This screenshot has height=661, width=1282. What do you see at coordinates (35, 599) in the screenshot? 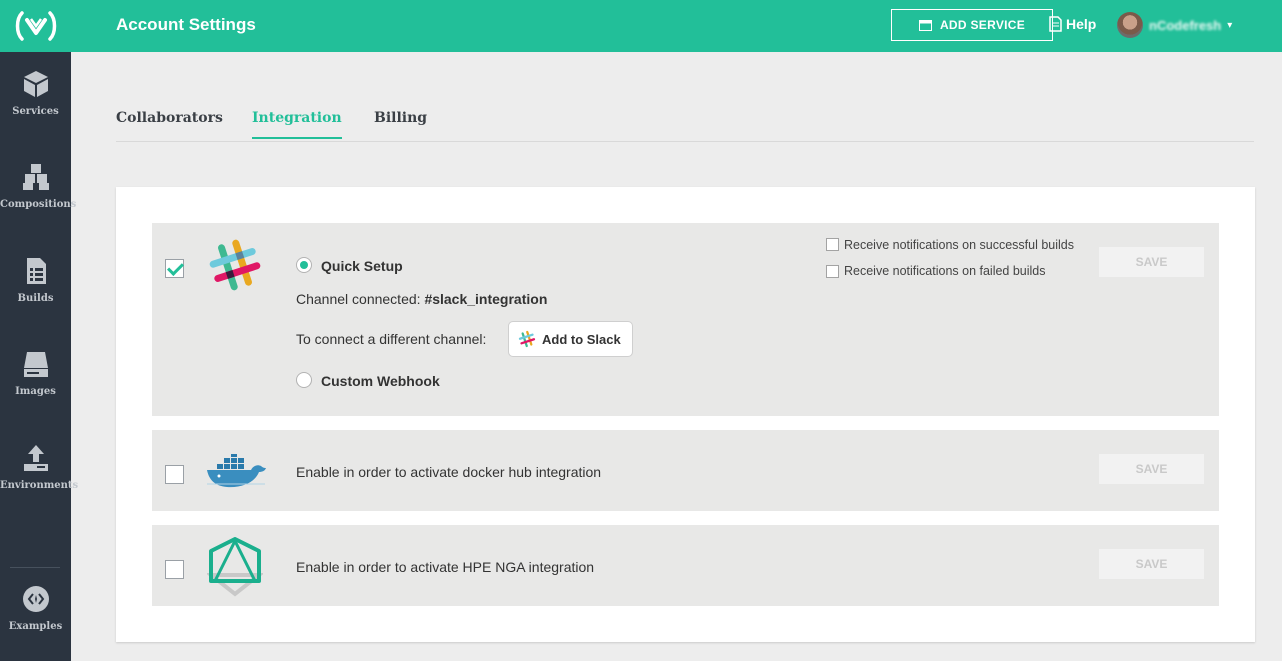
I see `code-circle-icon` at bounding box center [35, 599].